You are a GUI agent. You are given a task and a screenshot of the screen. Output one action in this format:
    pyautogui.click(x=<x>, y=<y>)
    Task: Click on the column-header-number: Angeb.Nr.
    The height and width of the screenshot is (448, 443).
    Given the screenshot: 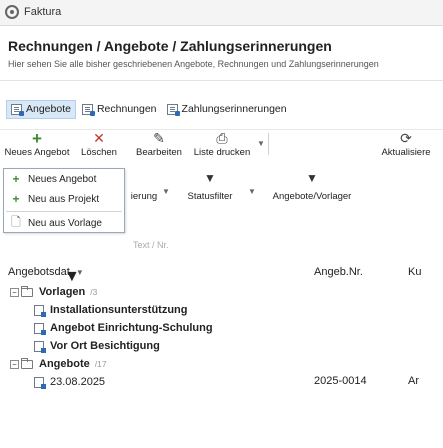 What is the action you would take?
    pyautogui.click(x=338, y=272)
    